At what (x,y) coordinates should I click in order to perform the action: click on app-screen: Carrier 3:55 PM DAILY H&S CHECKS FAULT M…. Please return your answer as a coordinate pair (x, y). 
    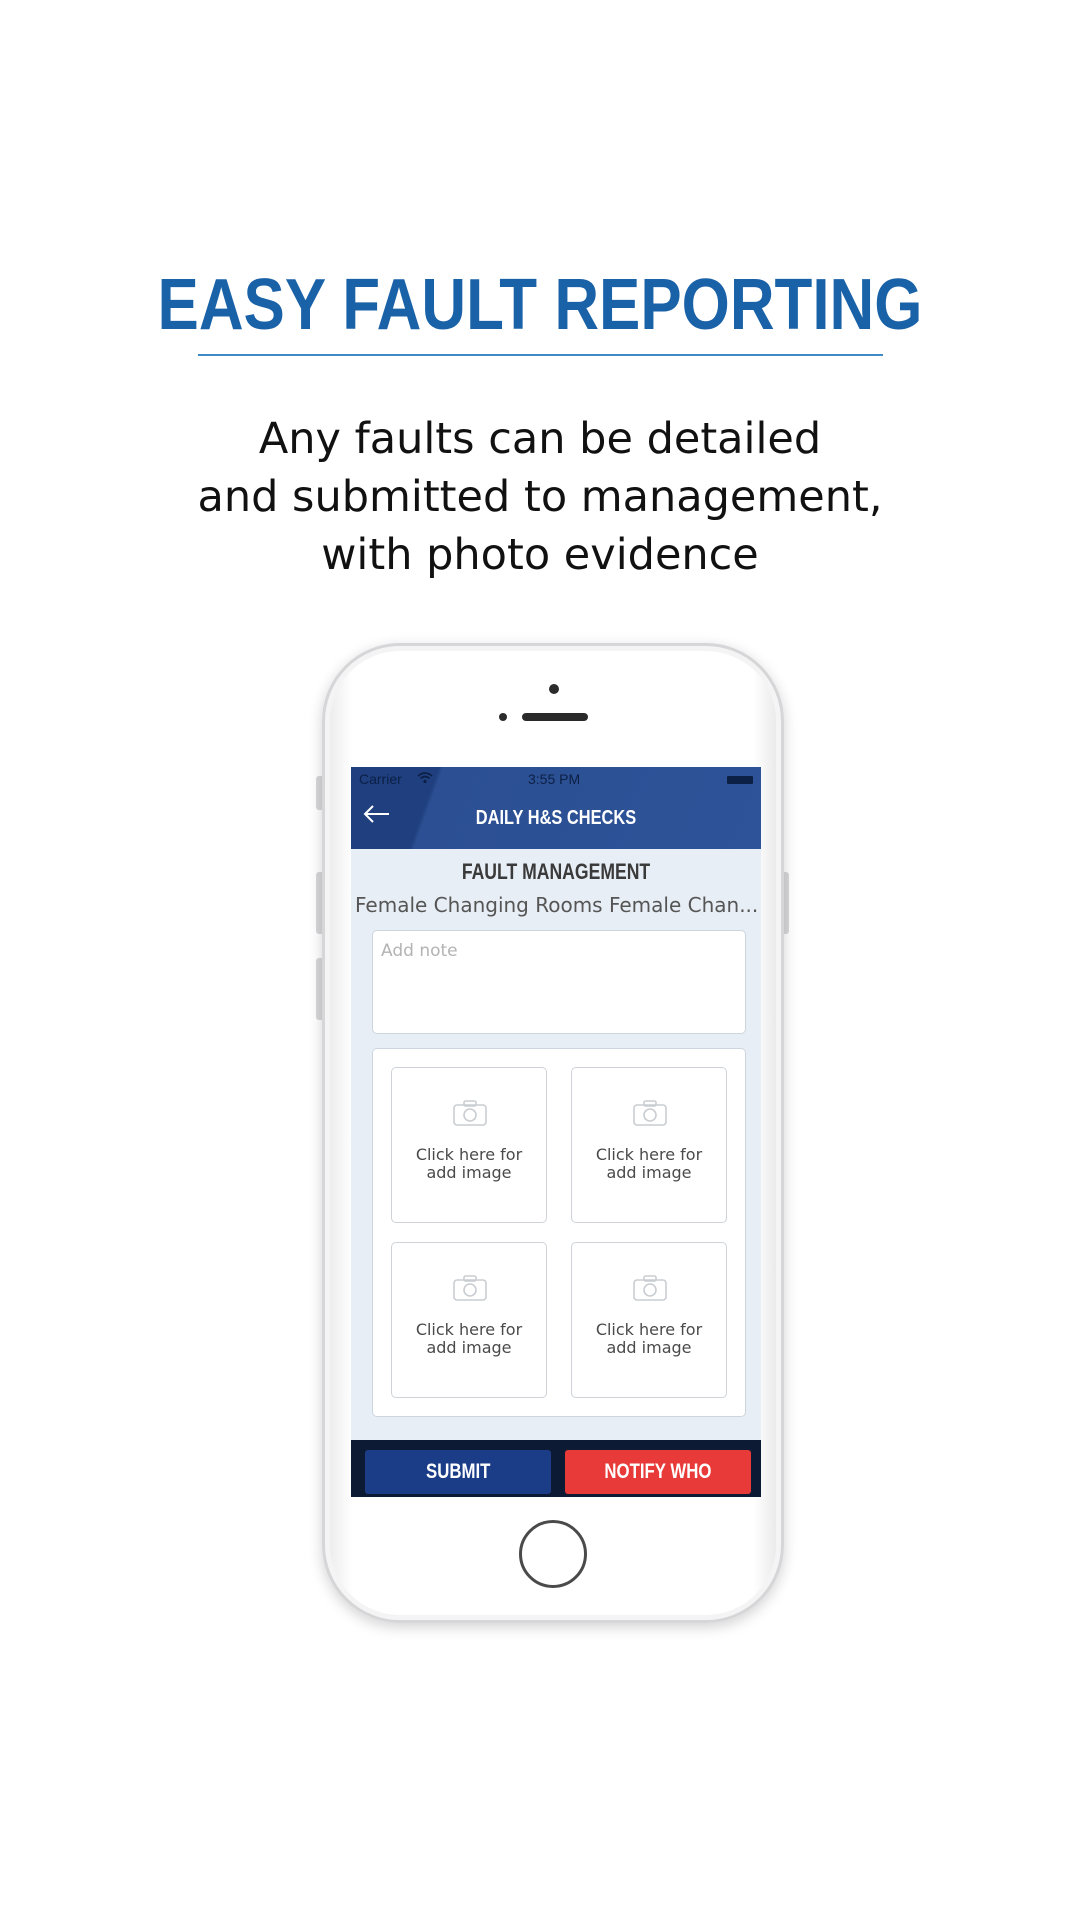
    Looking at the image, I should click on (556, 1132).